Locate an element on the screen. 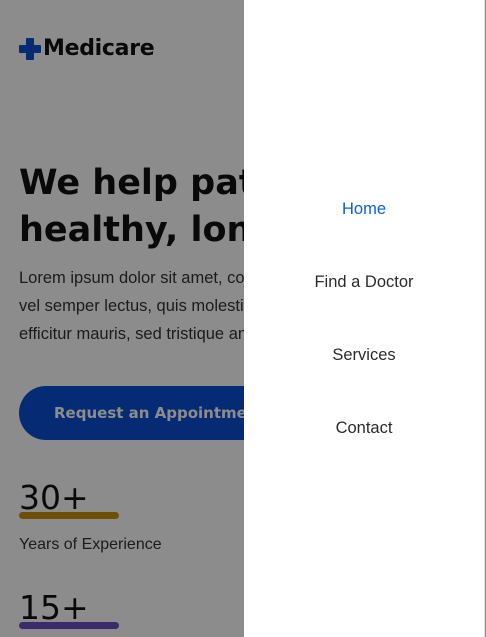  nav-item-find-a-doctor: Find a Doctor is located at coordinates (364, 282).